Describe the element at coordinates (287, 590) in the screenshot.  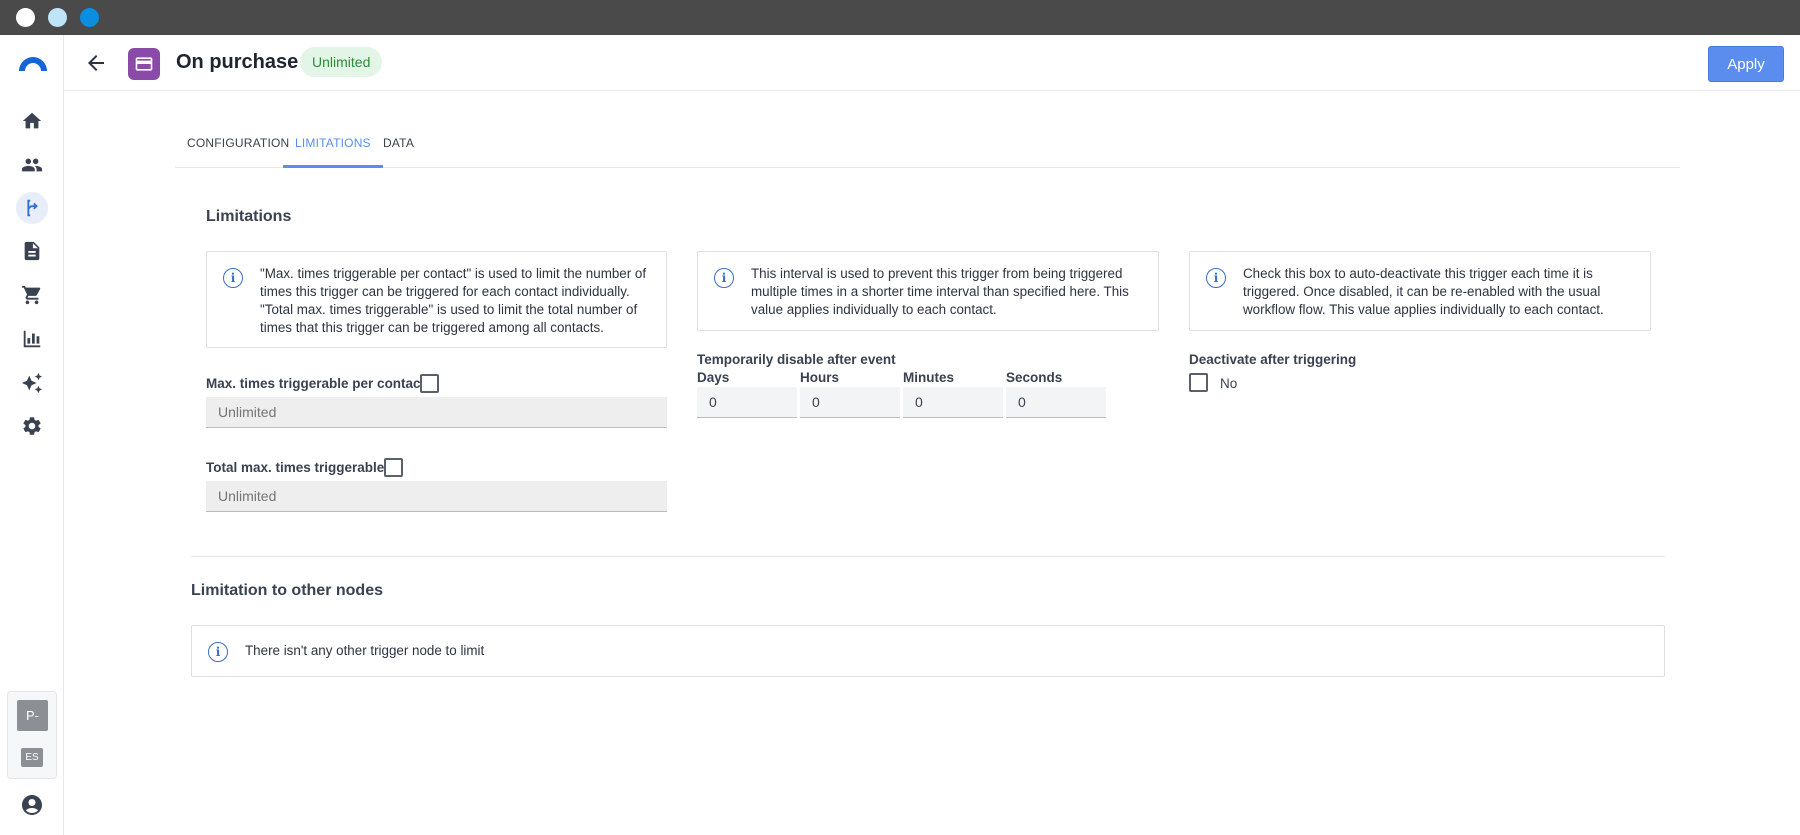
I see `other-nodes-title: Limitation to other nodes` at that location.